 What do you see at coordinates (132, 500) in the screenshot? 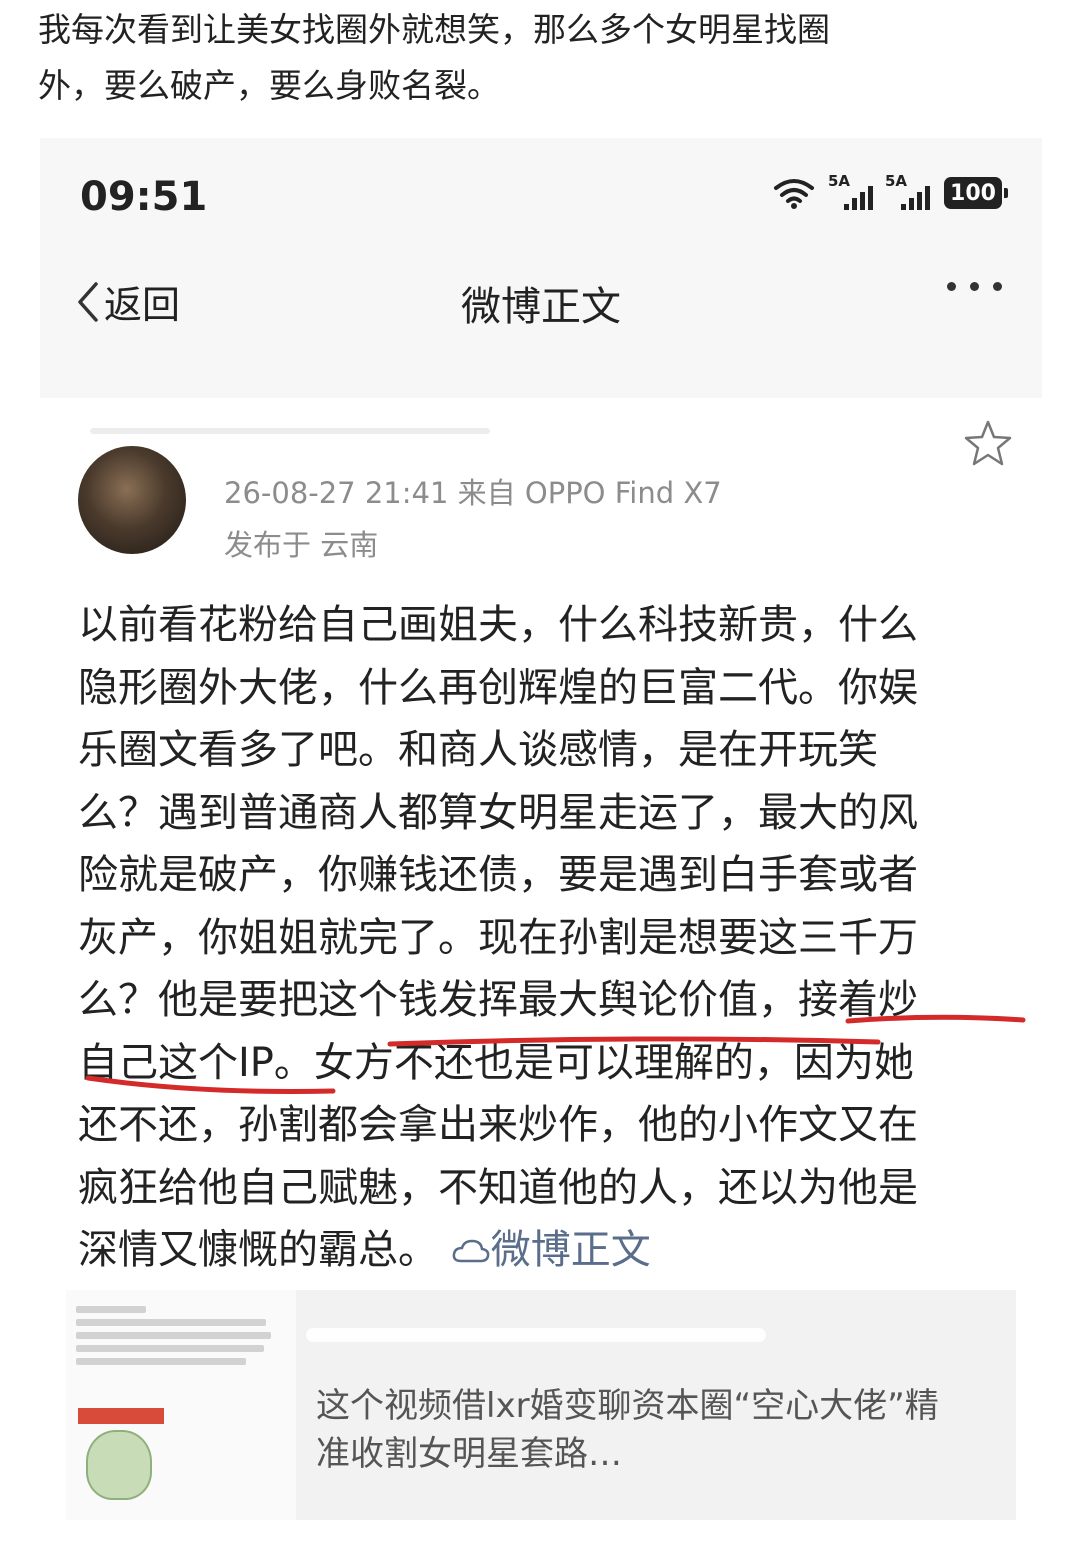
I see `avatar` at bounding box center [132, 500].